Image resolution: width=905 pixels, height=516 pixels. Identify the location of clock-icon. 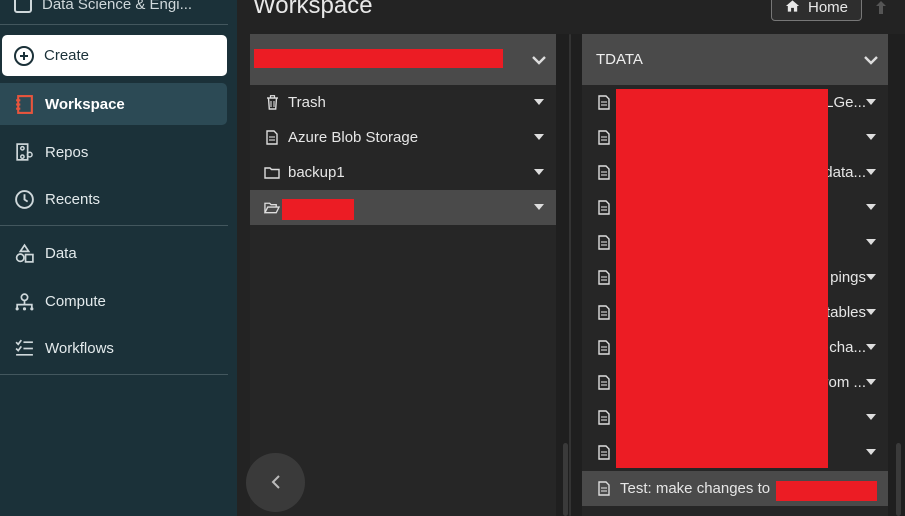
(24, 199).